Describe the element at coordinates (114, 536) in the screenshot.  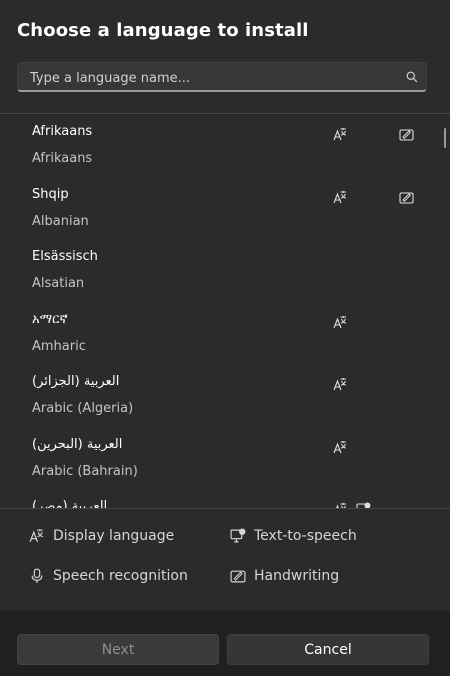
I see `legend-label: Display language` at that location.